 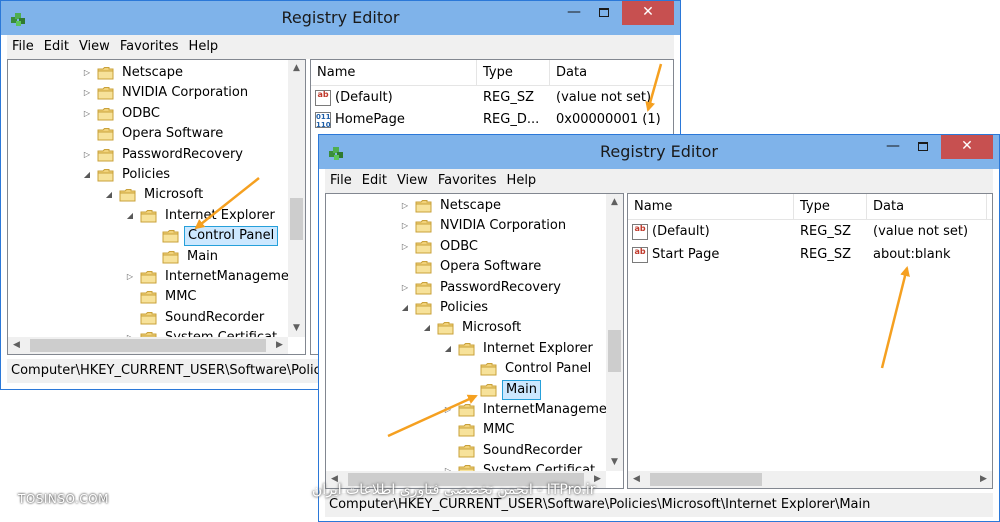 What do you see at coordinates (173, 134) in the screenshot?
I see `tree-node-label: Opera Software` at bounding box center [173, 134].